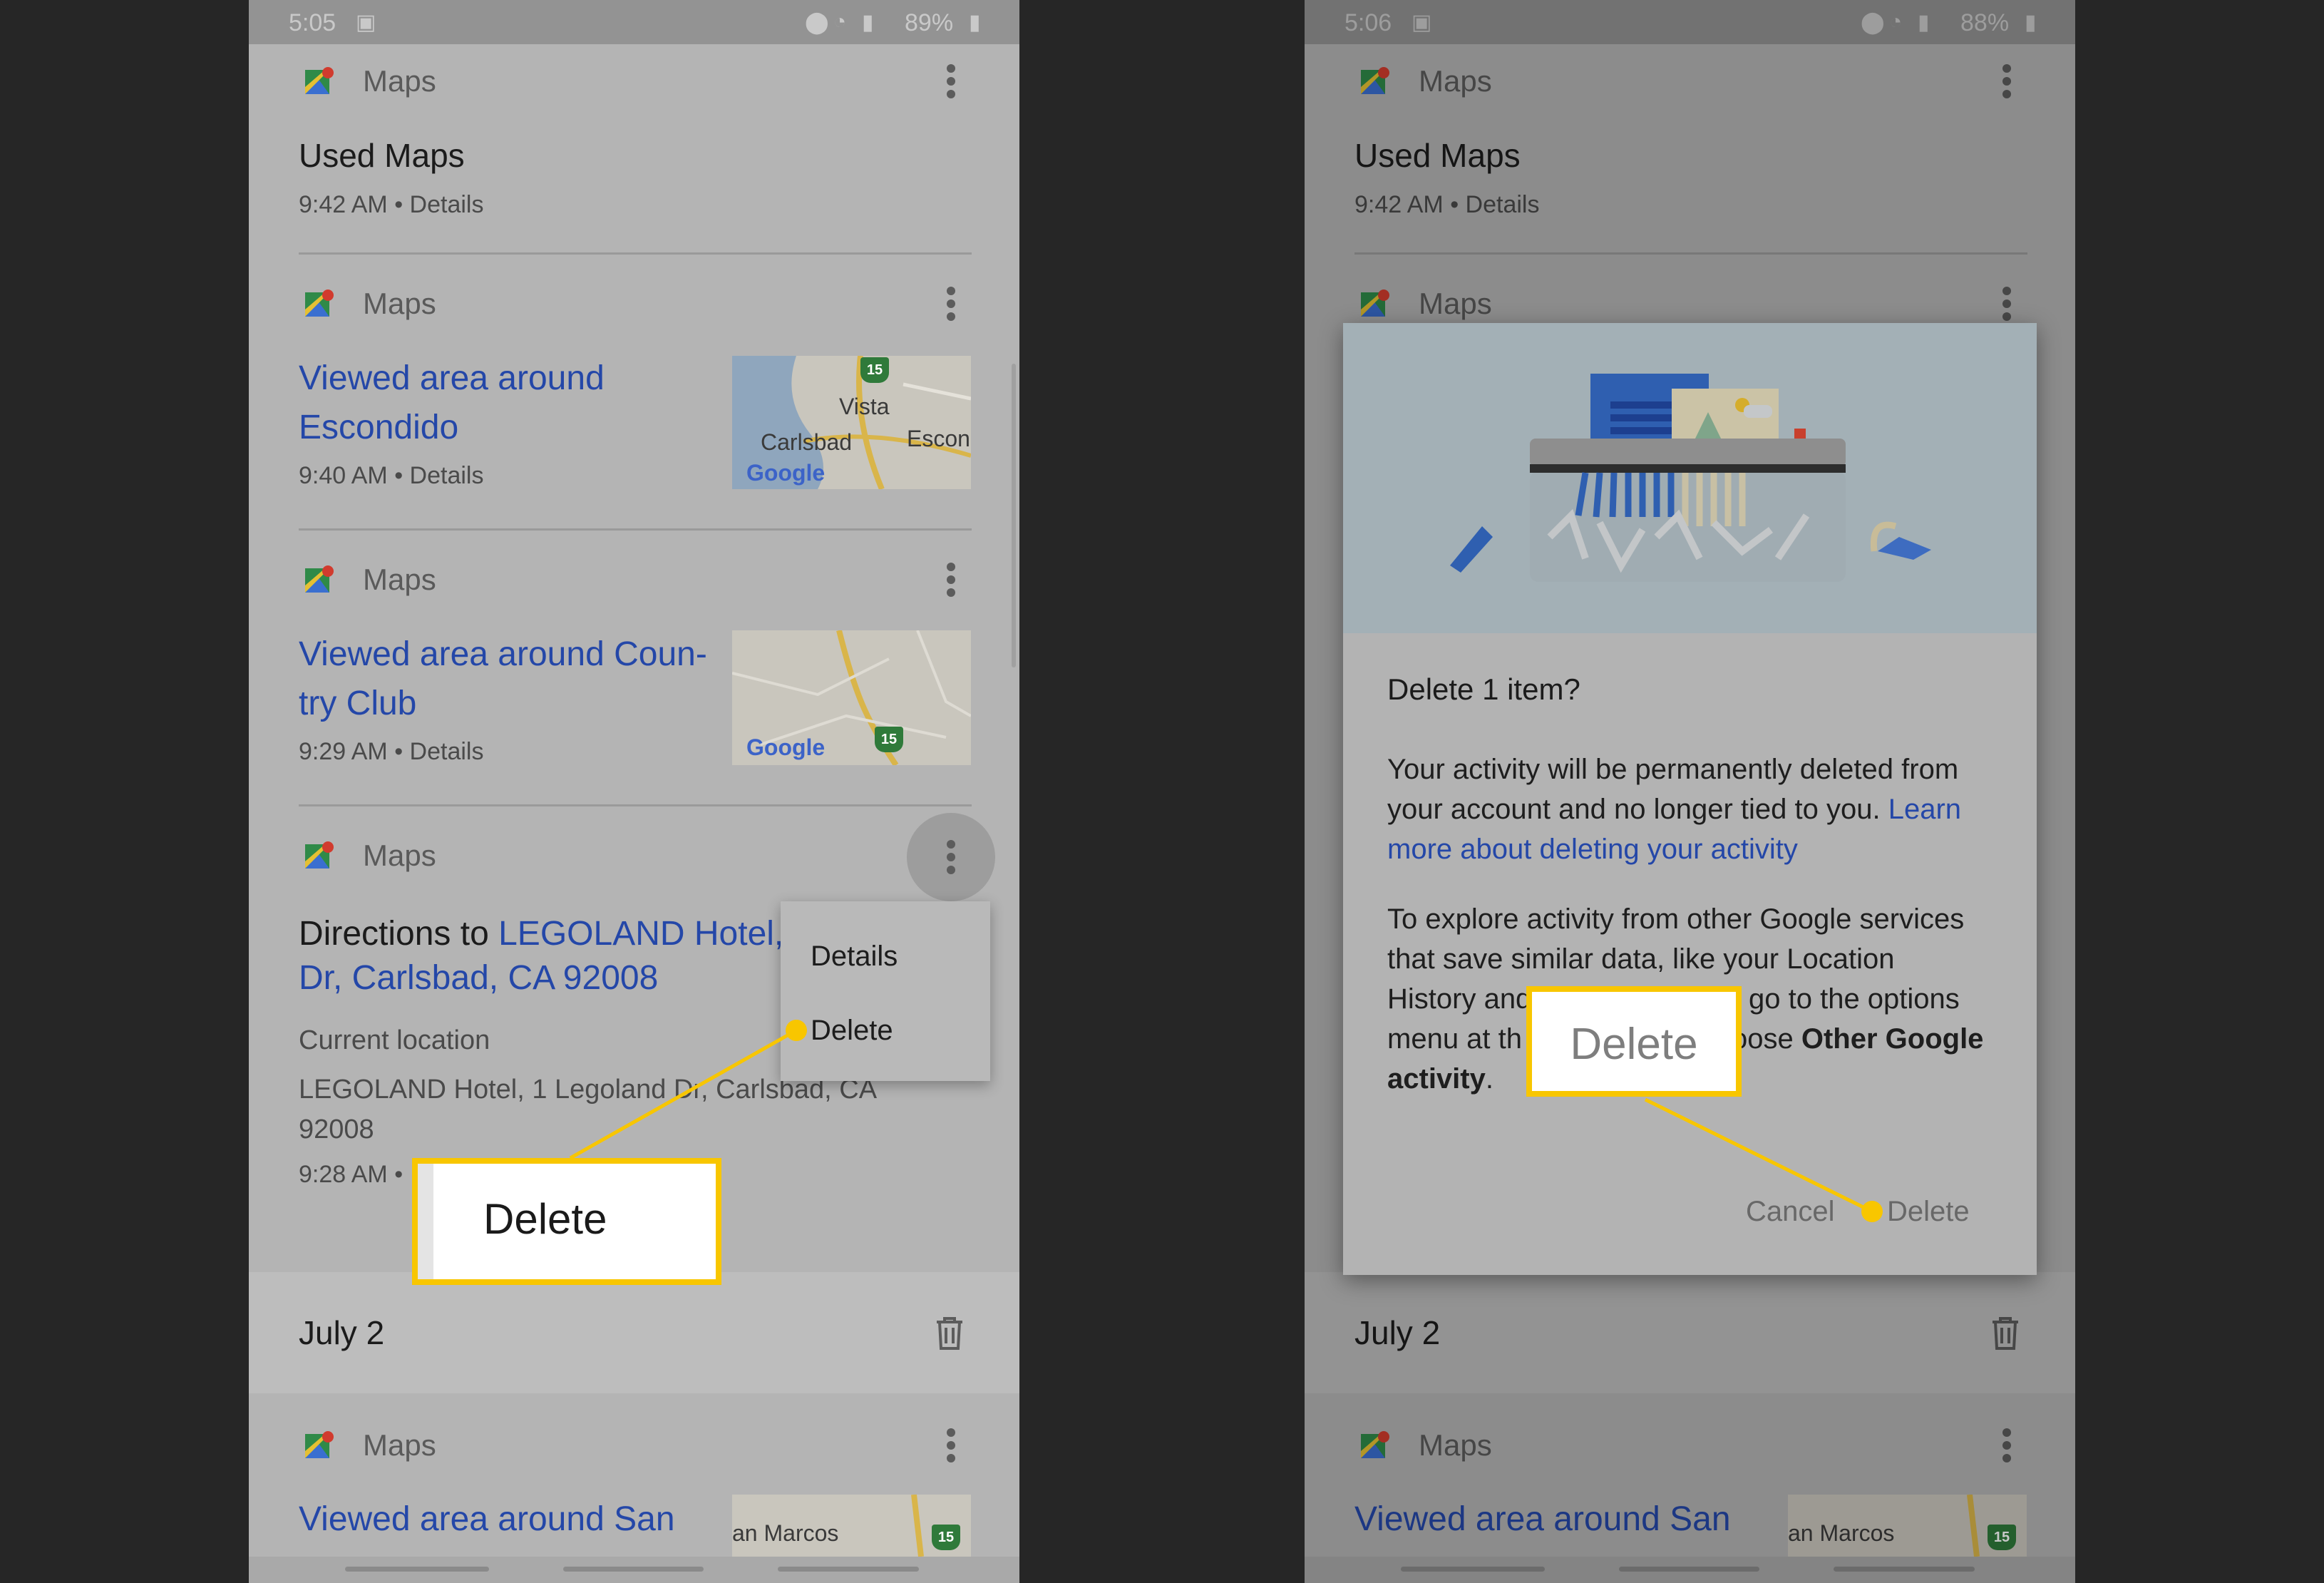 The height and width of the screenshot is (1583, 2324). Describe the element at coordinates (1925, 809) in the screenshot. I see `learn-more-link: Learn` at that location.